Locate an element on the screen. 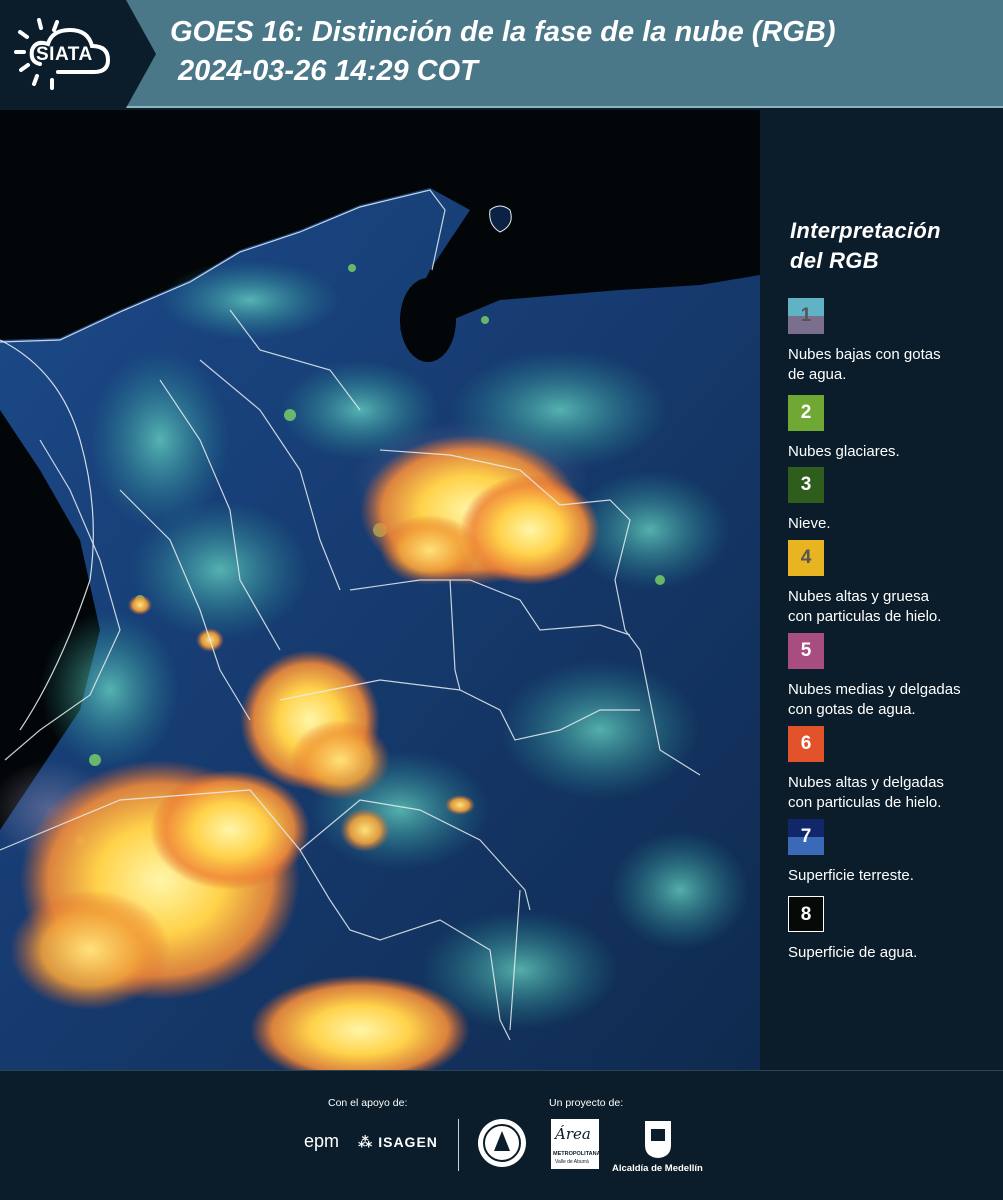 Image resolution: width=1003 pixels, height=1200 pixels. legend-swatch-6: 6 is located at coordinates (806, 744).